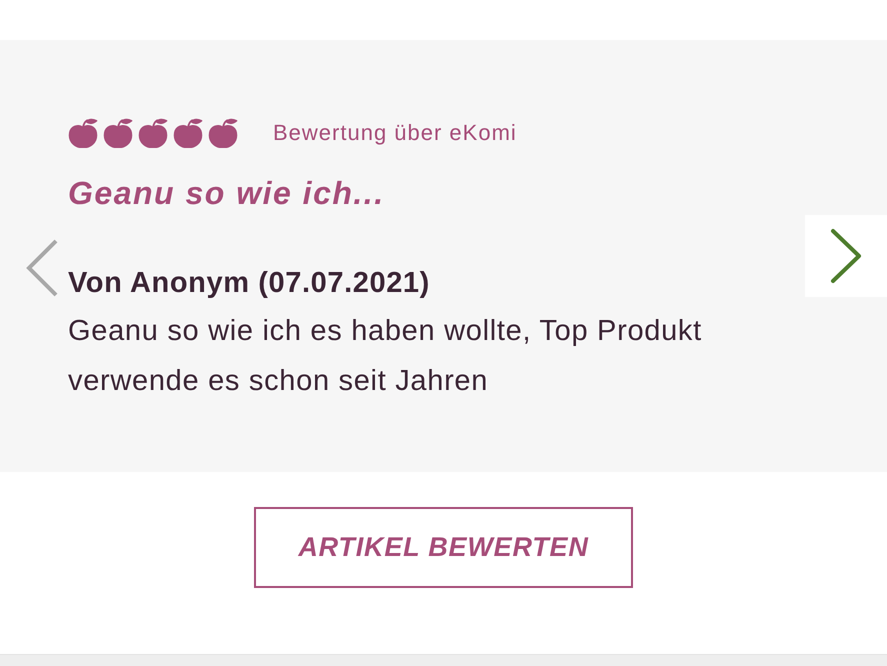 Image resolution: width=887 pixels, height=666 pixels. I want to click on chevron-left-icon, so click(42, 268).